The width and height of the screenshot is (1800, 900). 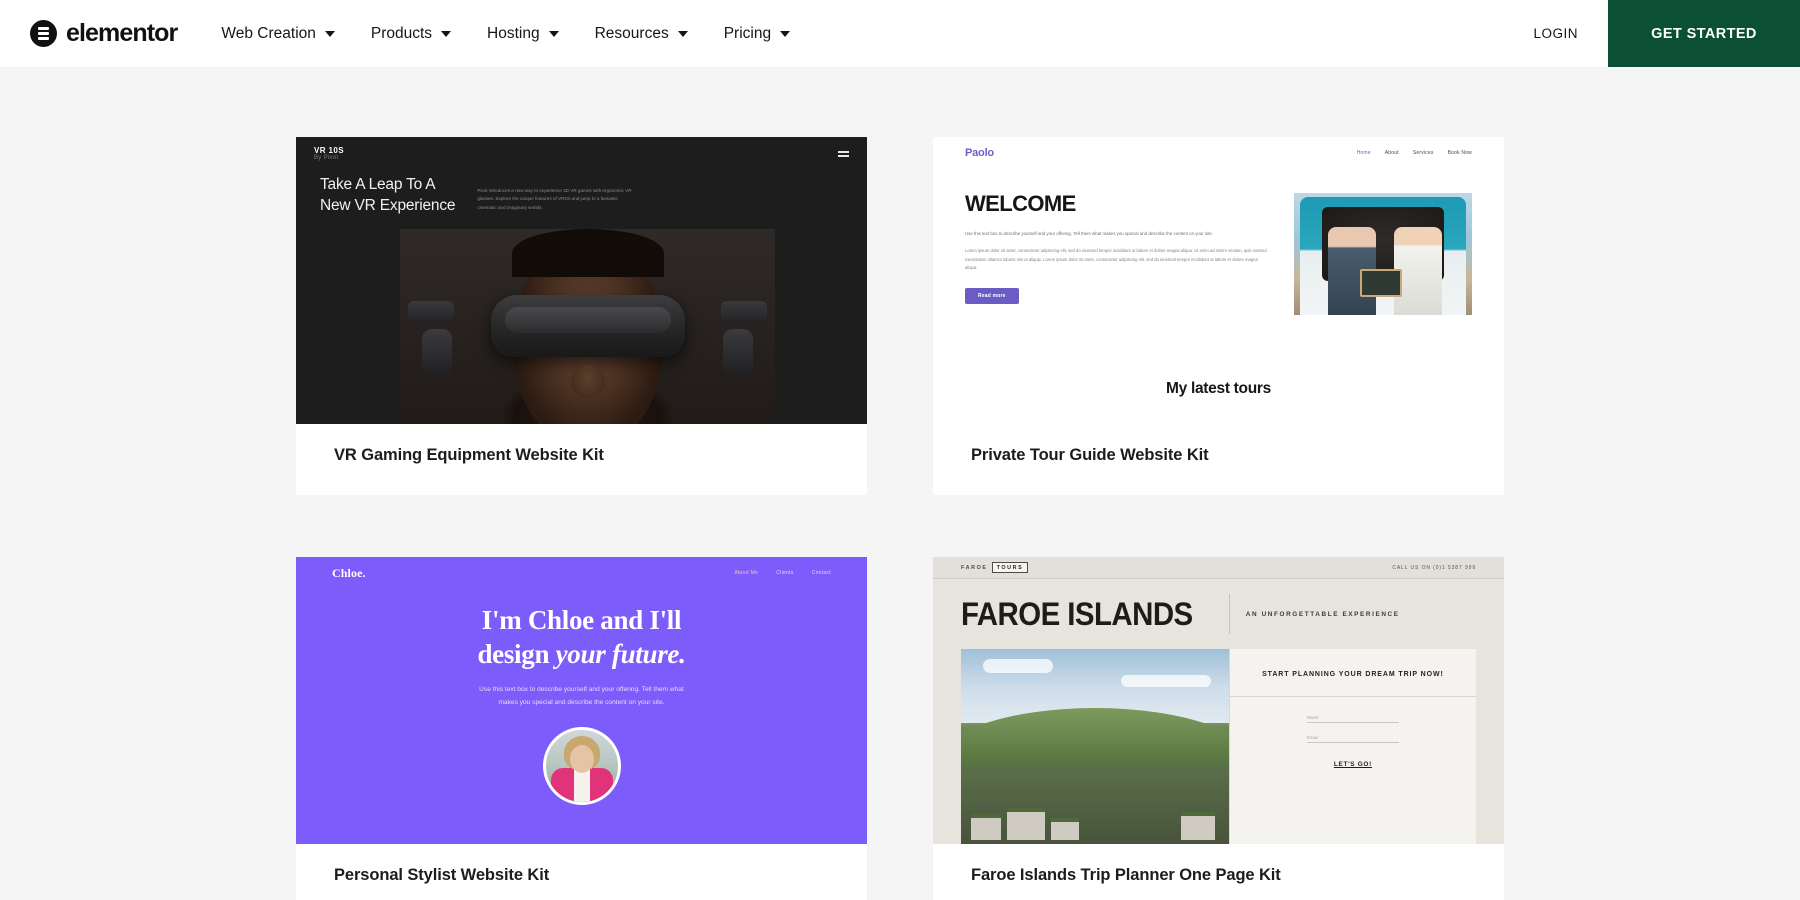 I want to click on vr-face-lower, so click(x=587, y=382).